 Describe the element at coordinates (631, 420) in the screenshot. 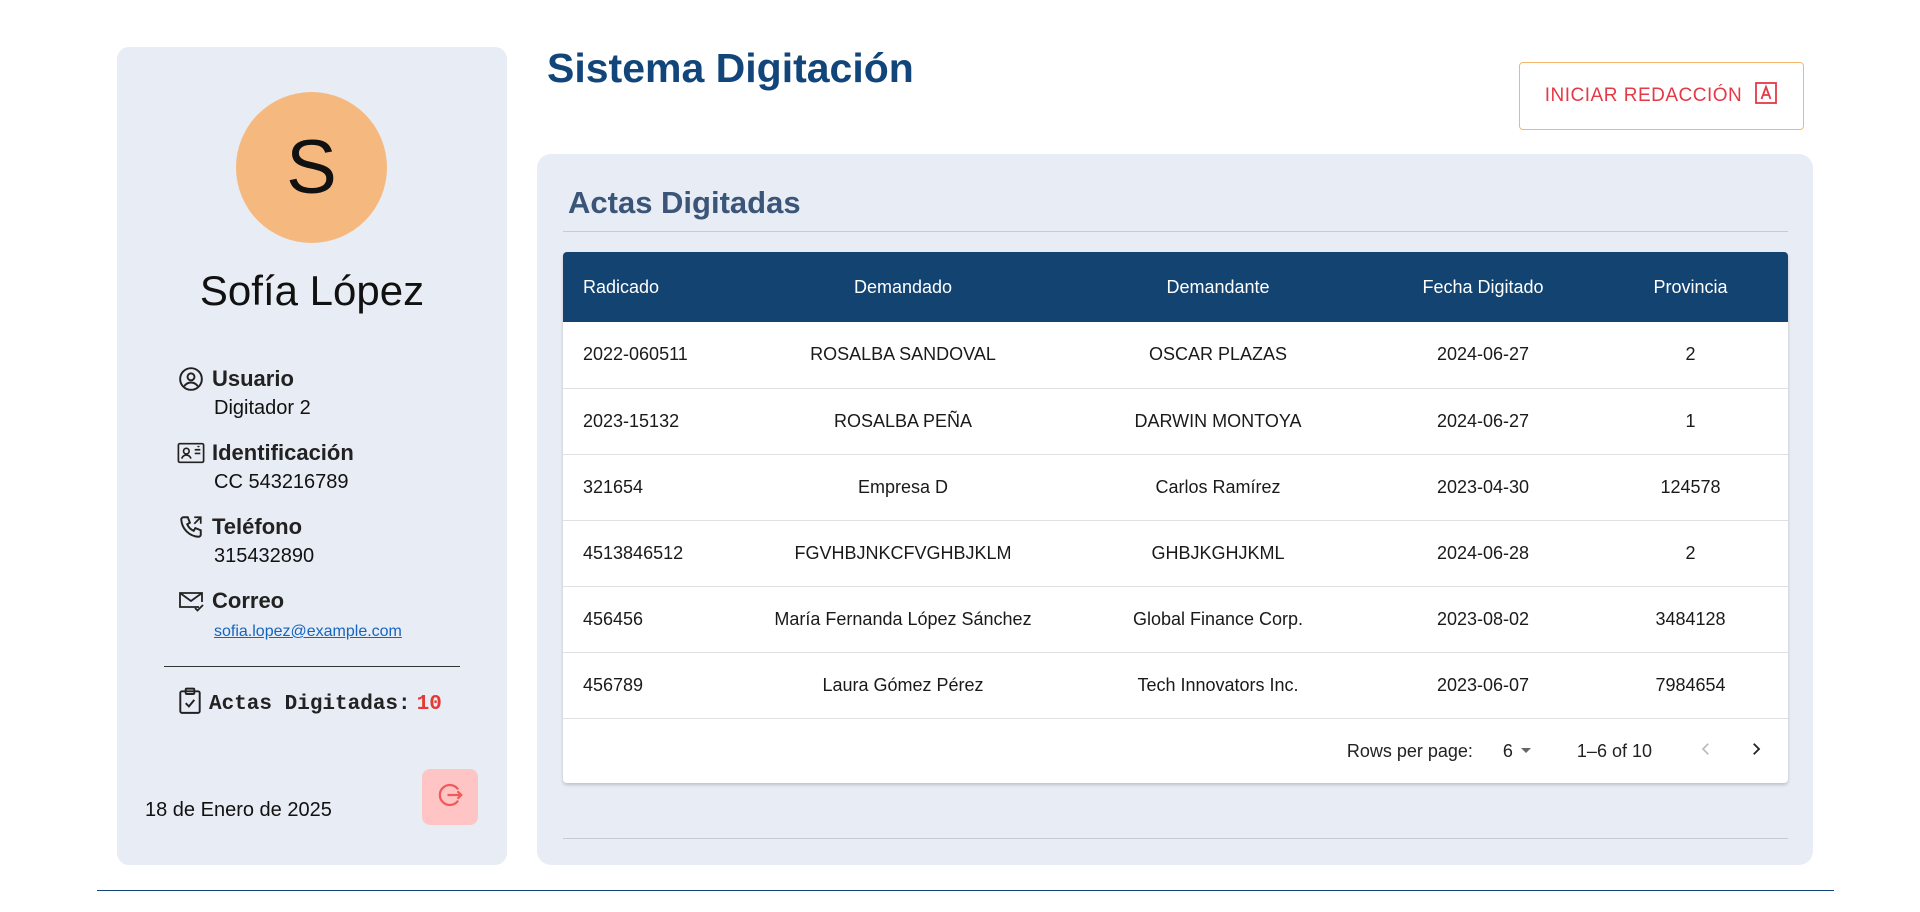

I see `cell-radicado: 2023-15132` at that location.